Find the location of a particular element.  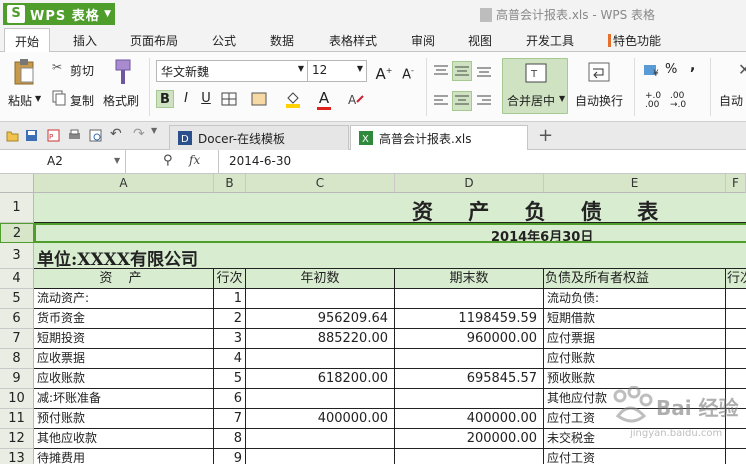

tab-review: 审阅 is located at coordinates (423, 40).